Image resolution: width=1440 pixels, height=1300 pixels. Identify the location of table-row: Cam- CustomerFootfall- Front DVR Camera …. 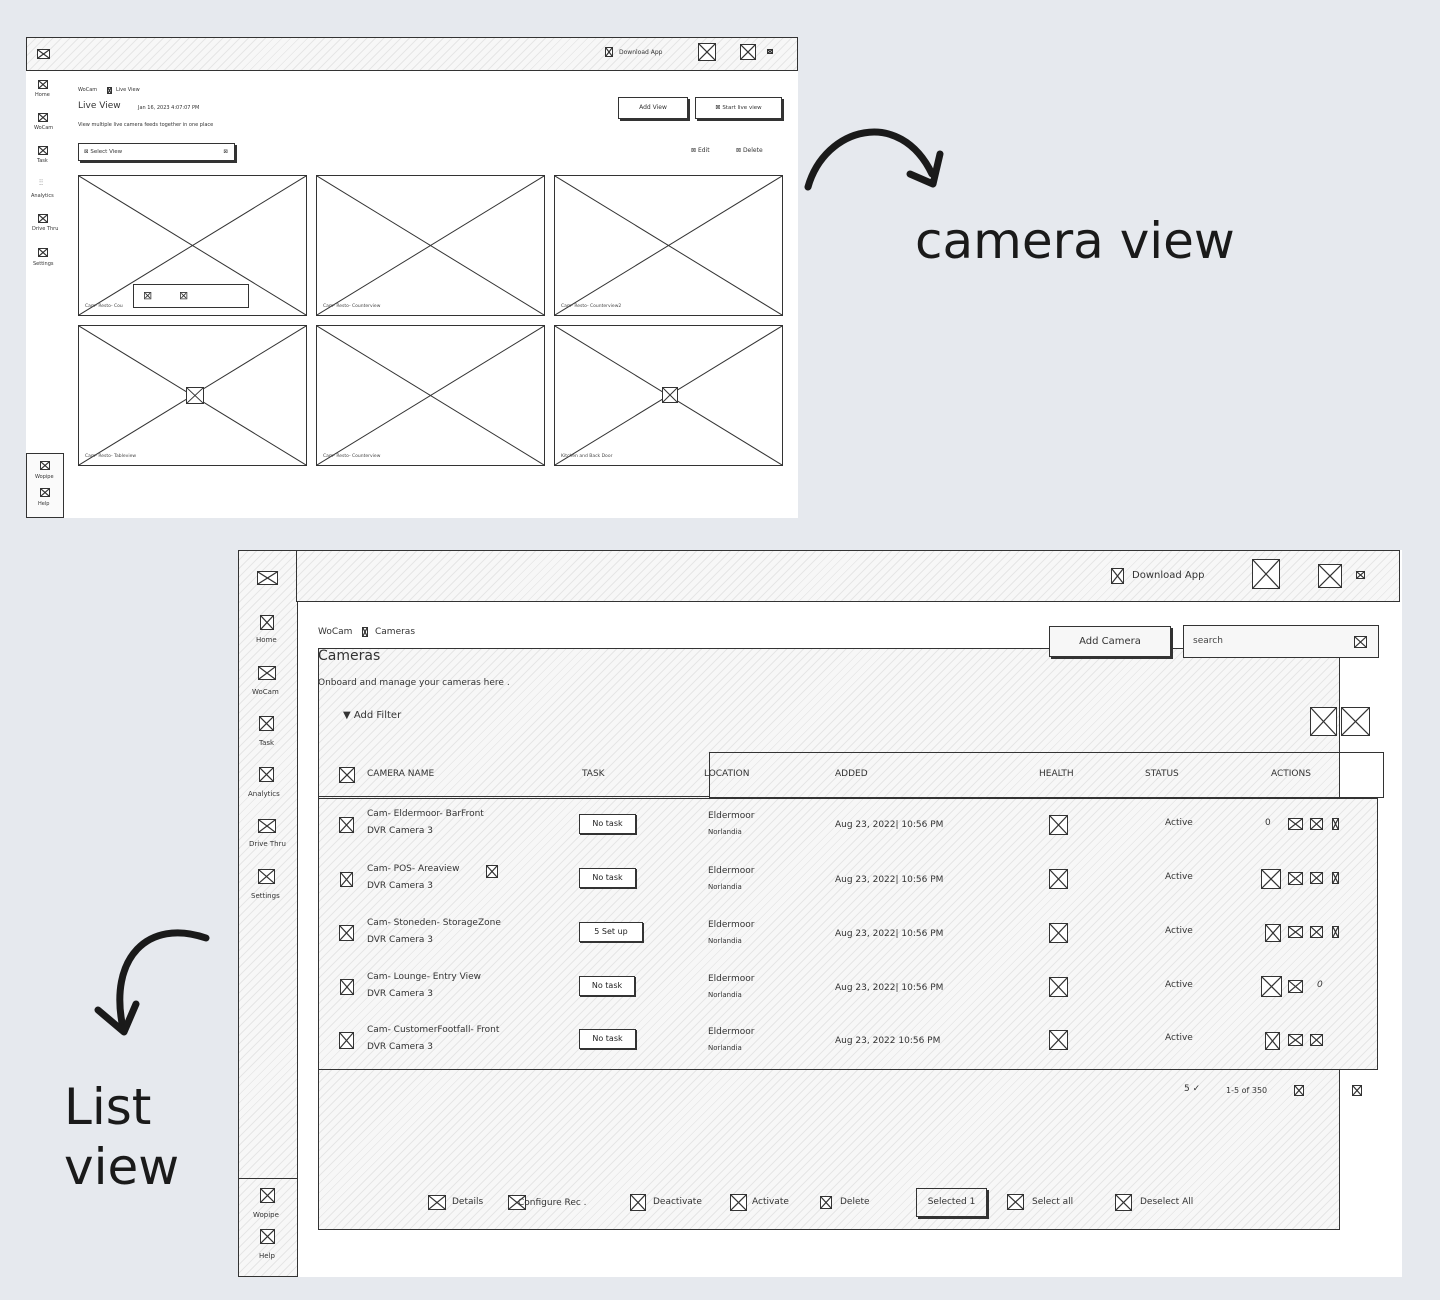
(848, 1044).